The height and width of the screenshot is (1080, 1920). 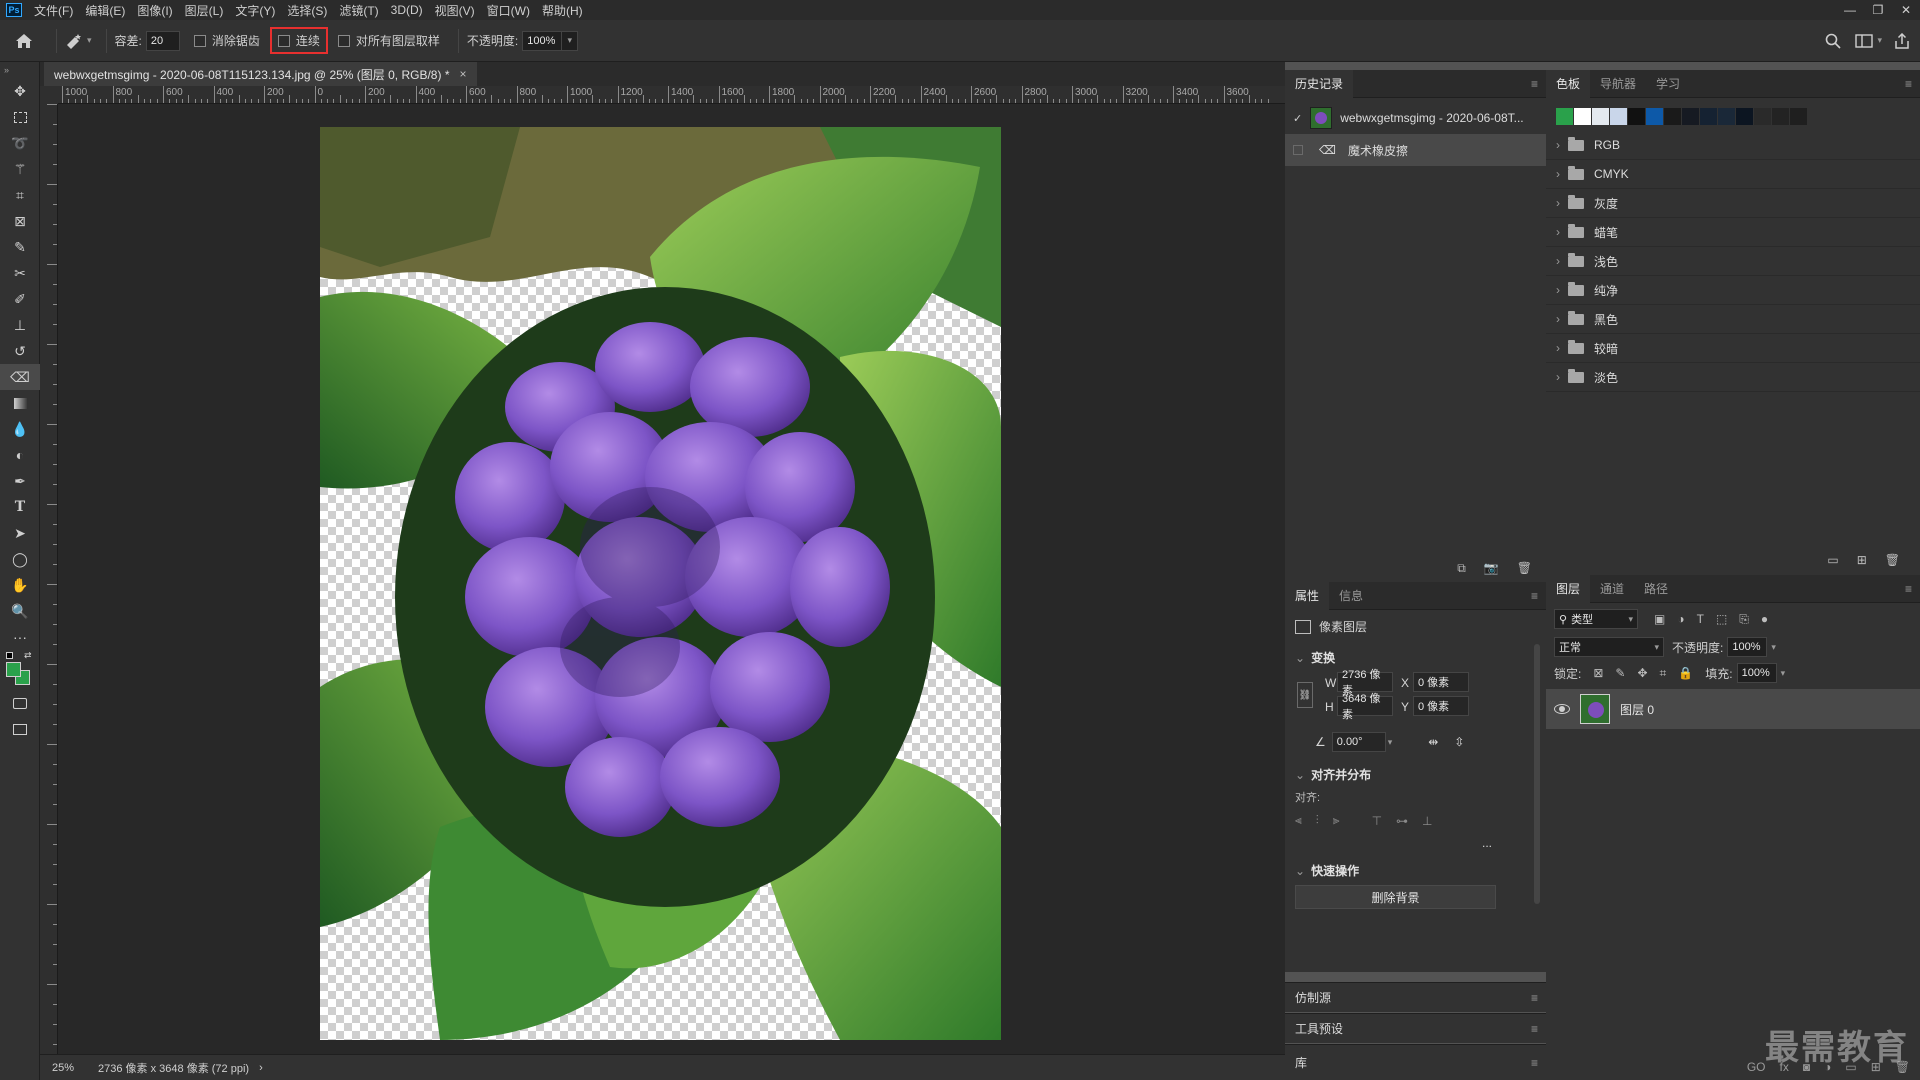 What do you see at coordinates (1298, 820) in the screenshot?
I see `align-left-icon: ⫷` at bounding box center [1298, 820].